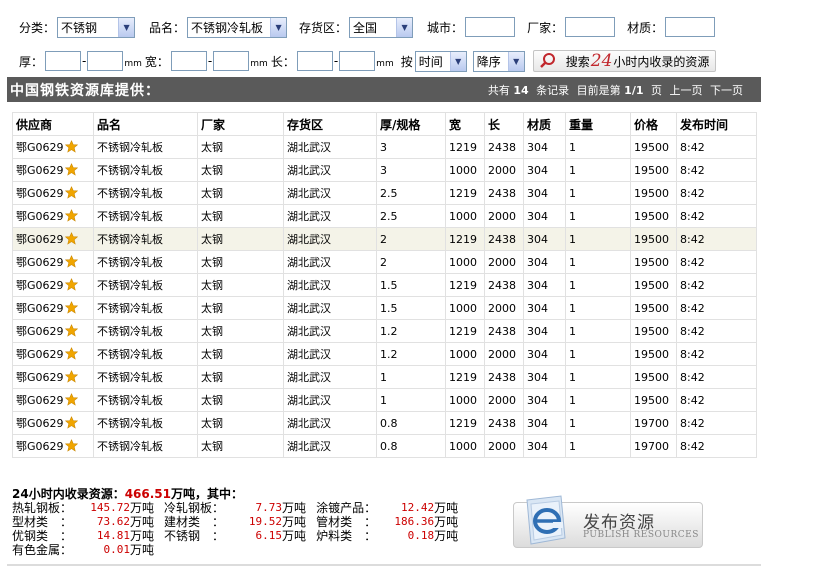  I want to click on table-row: 鄂G0629 不锈钢冷轧板 太钢 湖北武汉 1 1219 2438 304 1 19500 8:42, so click(384, 377).